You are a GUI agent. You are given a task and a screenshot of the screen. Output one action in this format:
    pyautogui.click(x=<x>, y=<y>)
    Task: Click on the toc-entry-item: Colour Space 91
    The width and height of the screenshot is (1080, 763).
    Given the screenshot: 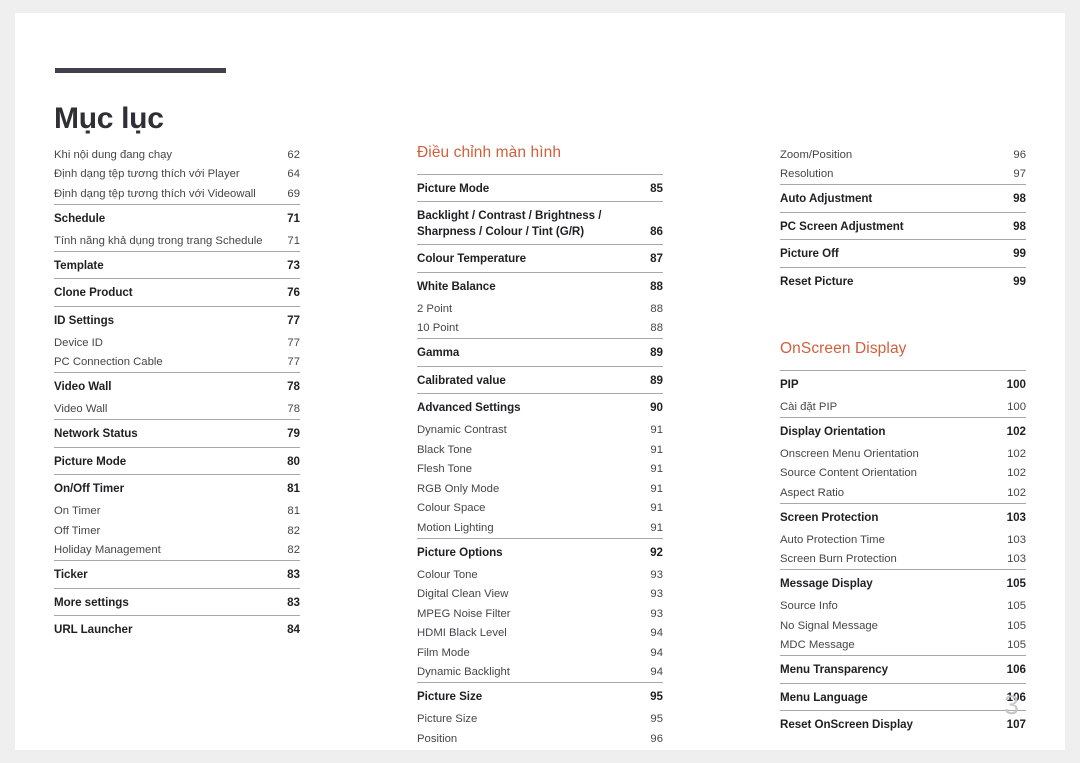 What is the action you would take?
    pyautogui.click(x=540, y=509)
    